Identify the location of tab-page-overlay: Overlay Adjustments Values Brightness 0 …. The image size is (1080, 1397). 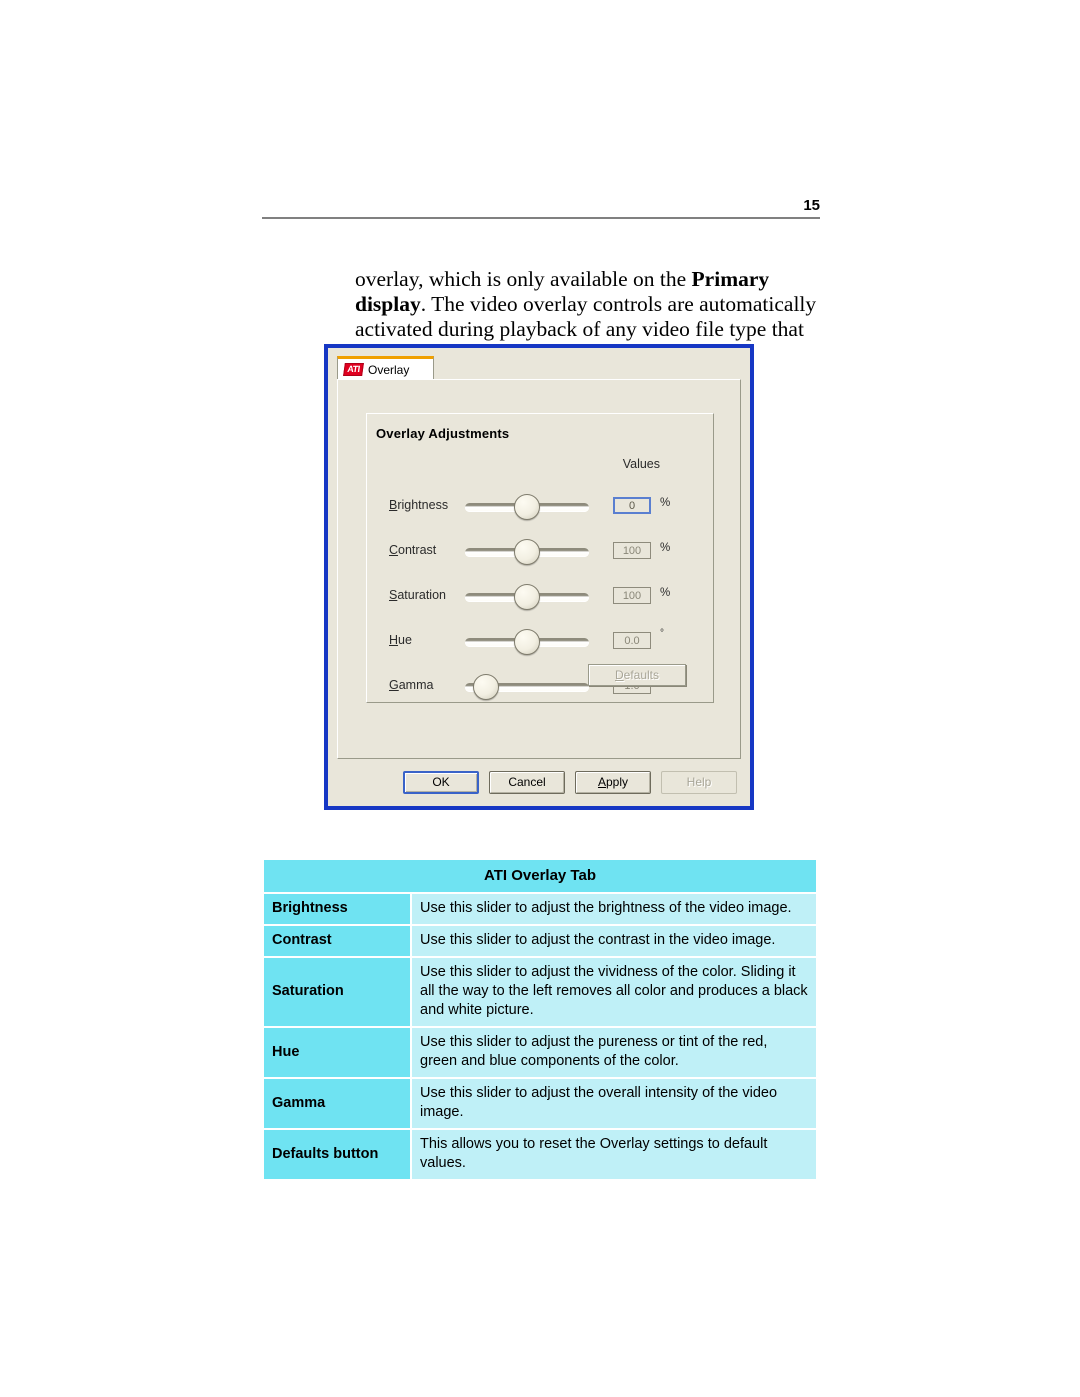
(539, 569).